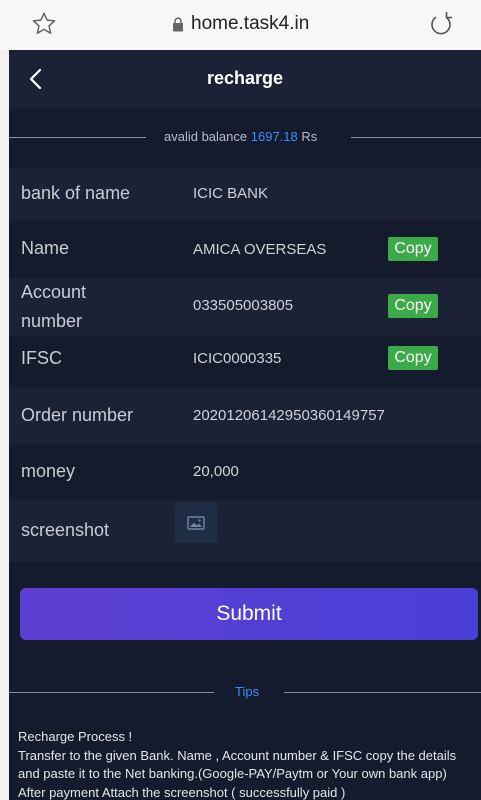 Image resolution: width=481 pixels, height=800 pixels. Describe the element at coordinates (48, 471) in the screenshot. I see `money-label: money` at that location.